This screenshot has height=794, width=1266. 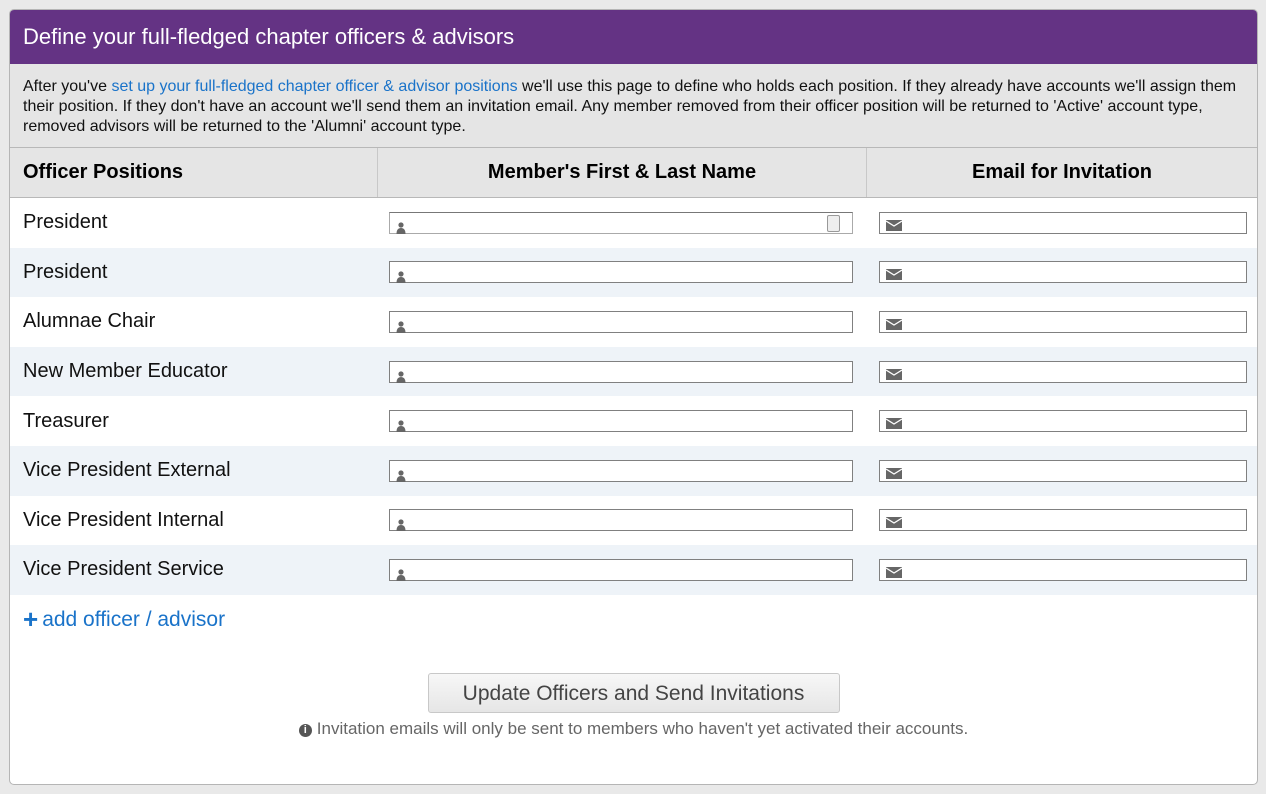 What do you see at coordinates (833, 223) in the screenshot?
I see `contact-card-icon` at bounding box center [833, 223].